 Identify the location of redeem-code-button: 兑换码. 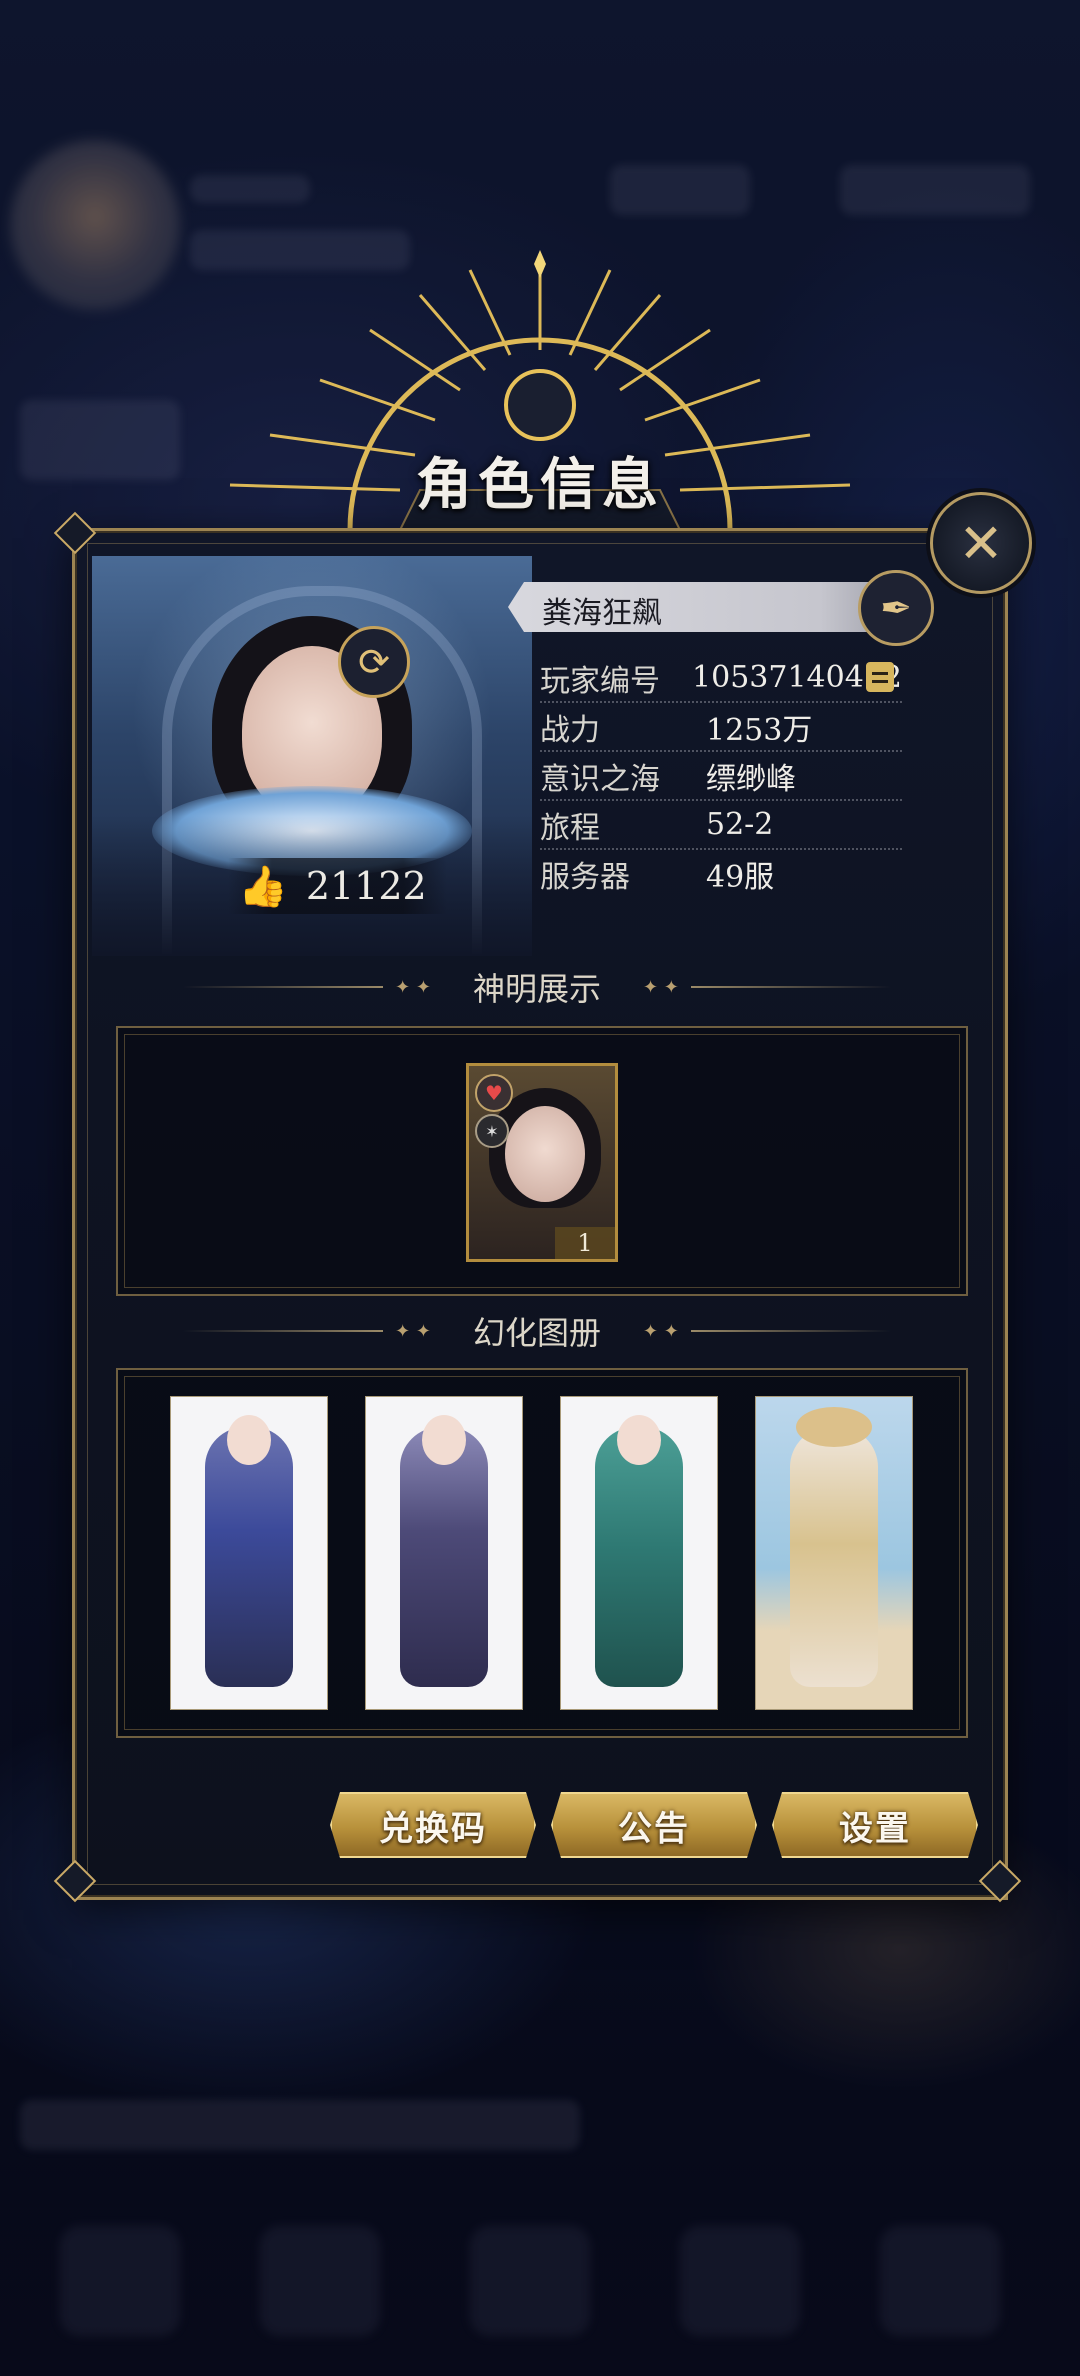
(433, 1825).